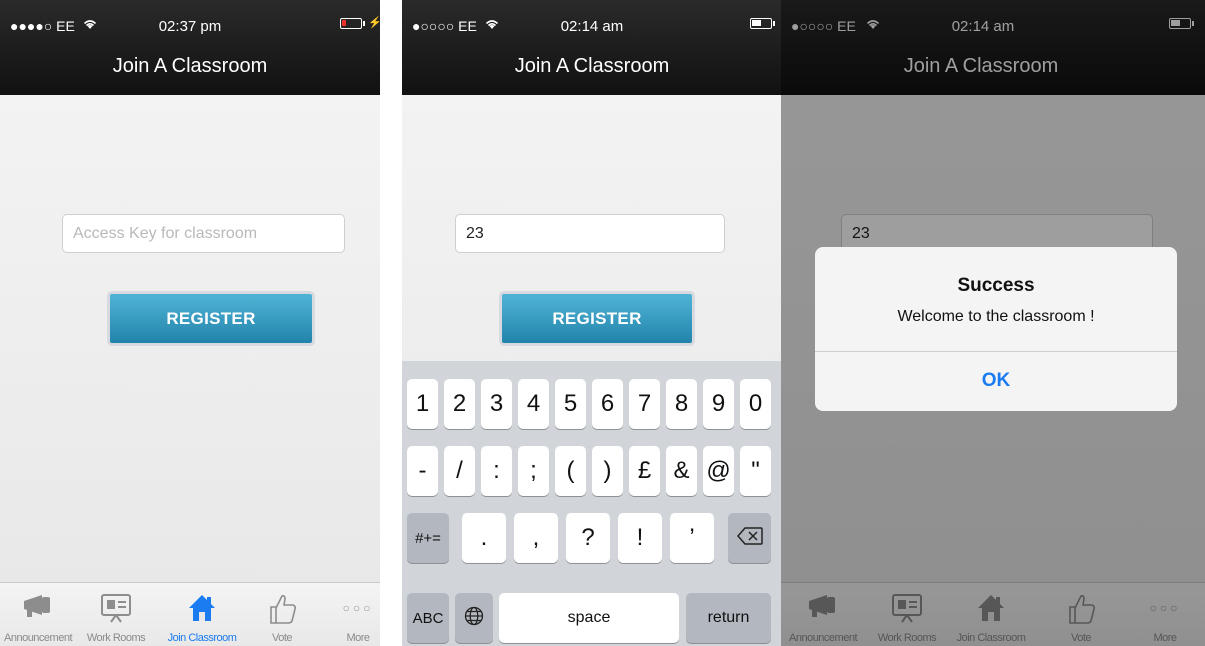 The image size is (1205, 646). I want to click on alert-message: Welcome to the classroom !, so click(996, 316).